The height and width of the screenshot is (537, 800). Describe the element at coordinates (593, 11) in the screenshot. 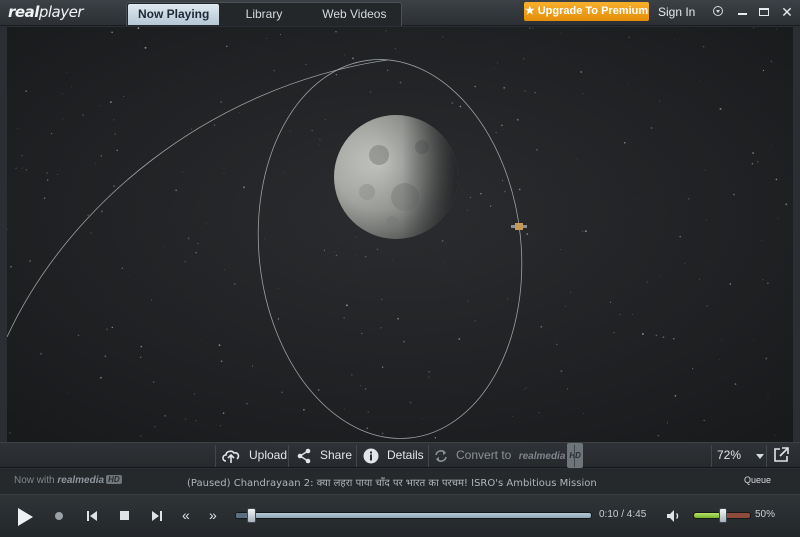

I see `upgrade-label: Upgrade To Premium` at that location.